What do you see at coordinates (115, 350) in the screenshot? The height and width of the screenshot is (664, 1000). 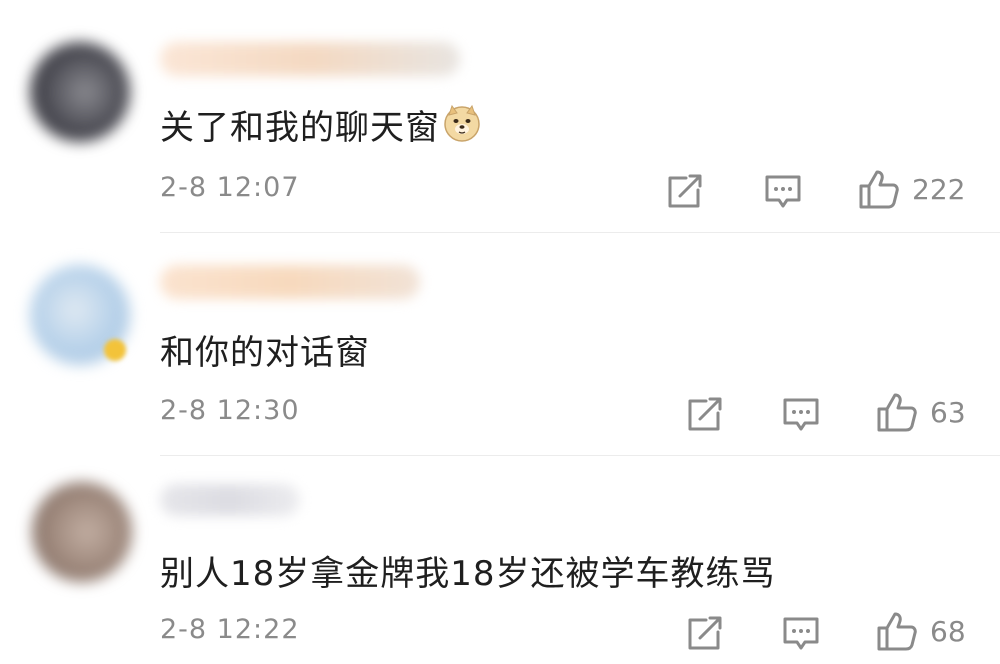 I see `avatar-badge` at bounding box center [115, 350].